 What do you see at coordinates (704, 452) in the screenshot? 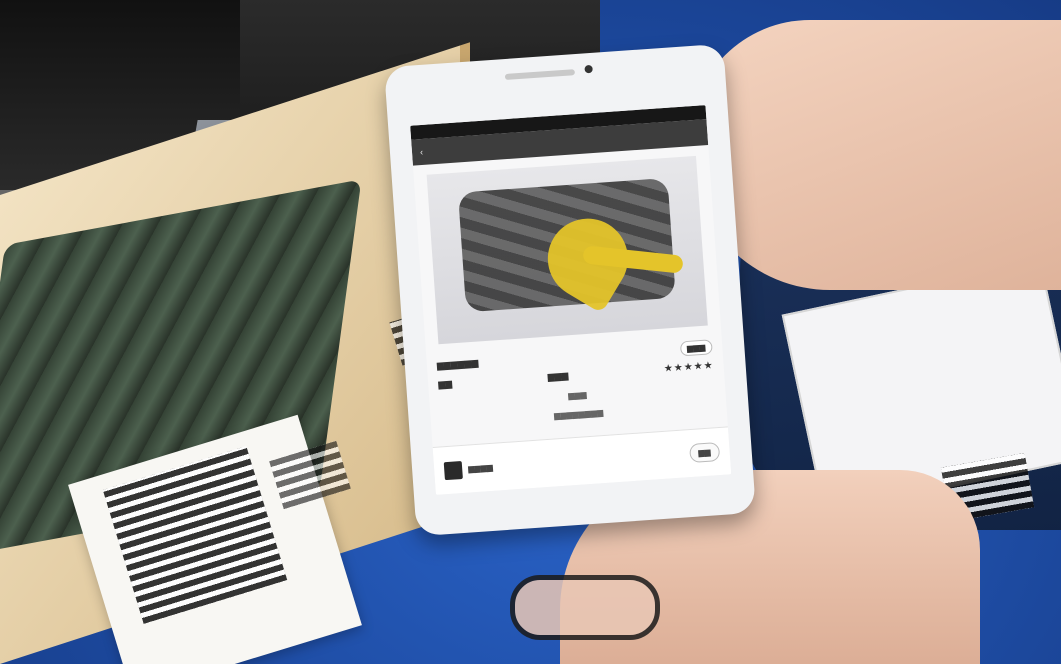
I see `footer-button: ▆▆` at bounding box center [704, 452].